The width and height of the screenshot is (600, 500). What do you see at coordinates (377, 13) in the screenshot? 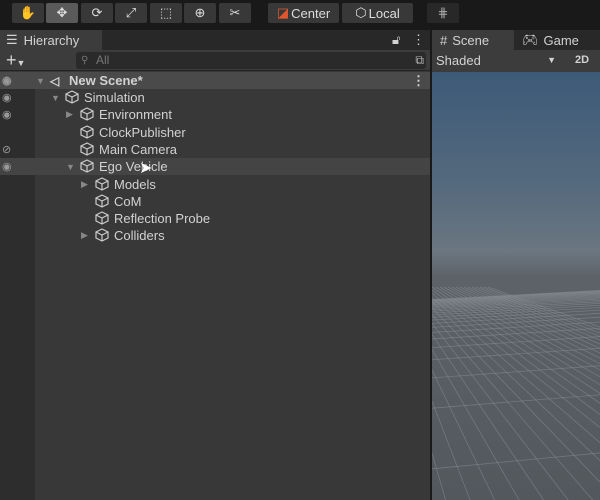
I see `space-local-button: ⬡ Local` at bounding box center [377, 13].